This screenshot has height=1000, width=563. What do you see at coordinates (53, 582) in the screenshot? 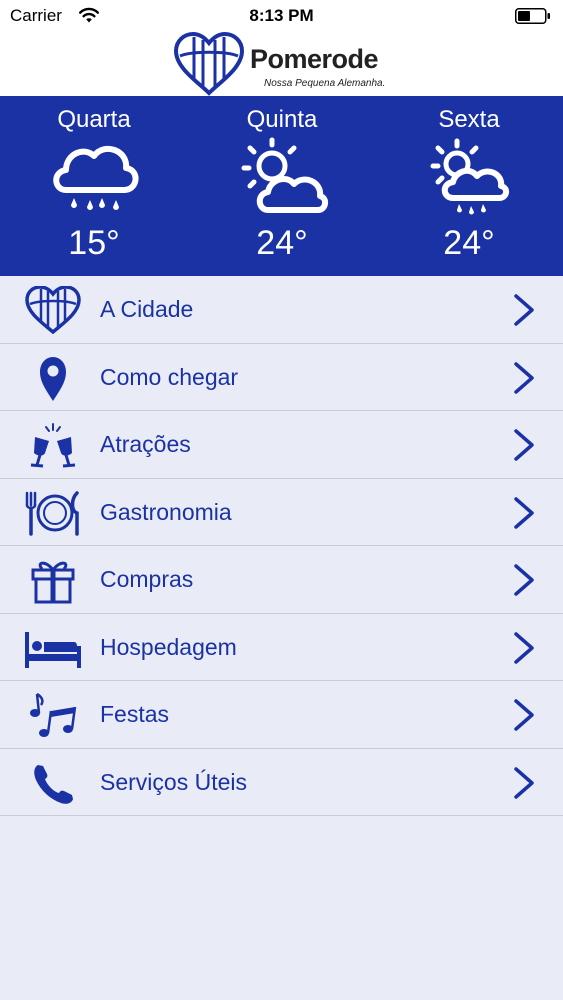
I see `gift-icon` at bounding box center [53, 582].